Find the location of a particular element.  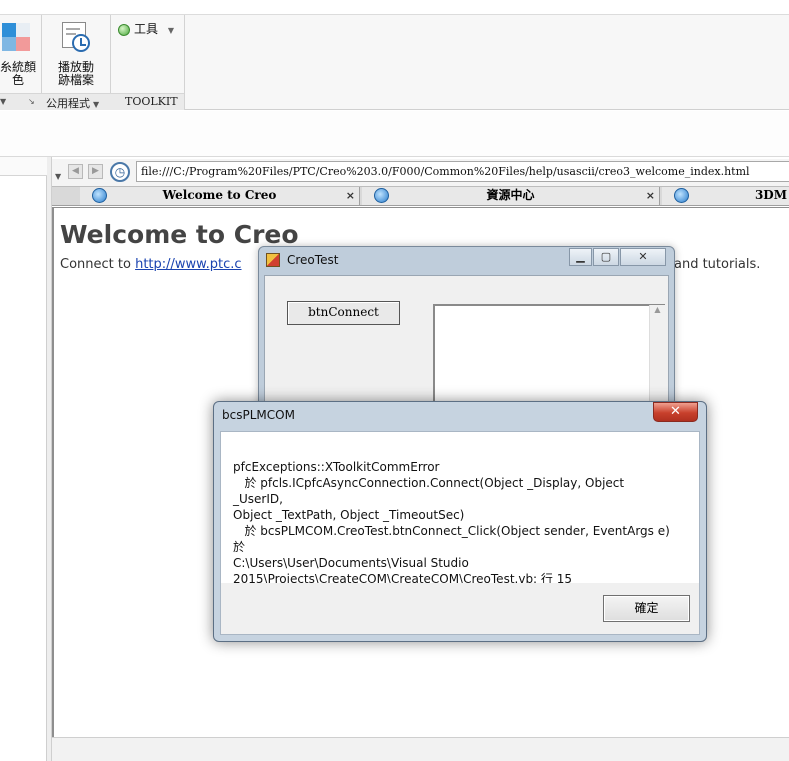

tools-button: 工具 ▼ is located at coordinates (146, 29).